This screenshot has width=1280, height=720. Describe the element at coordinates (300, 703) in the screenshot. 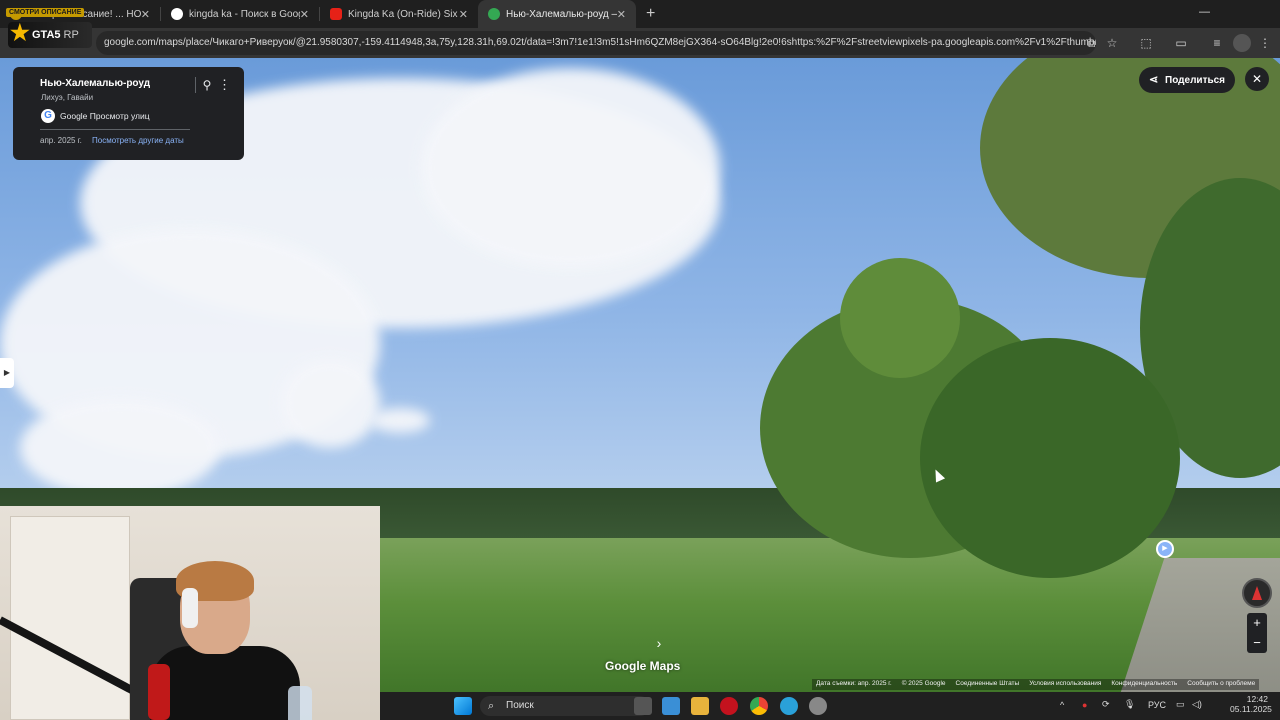

I see `water-bottle` at that location.